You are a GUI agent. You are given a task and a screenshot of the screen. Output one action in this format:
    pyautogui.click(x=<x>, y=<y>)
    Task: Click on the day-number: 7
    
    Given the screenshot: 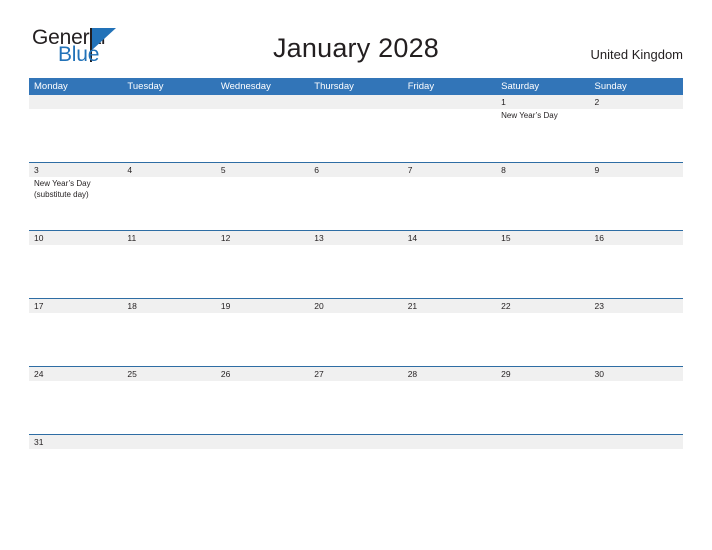 What is the action you would take?
    pyautogui.click(x=449, y=170)
    